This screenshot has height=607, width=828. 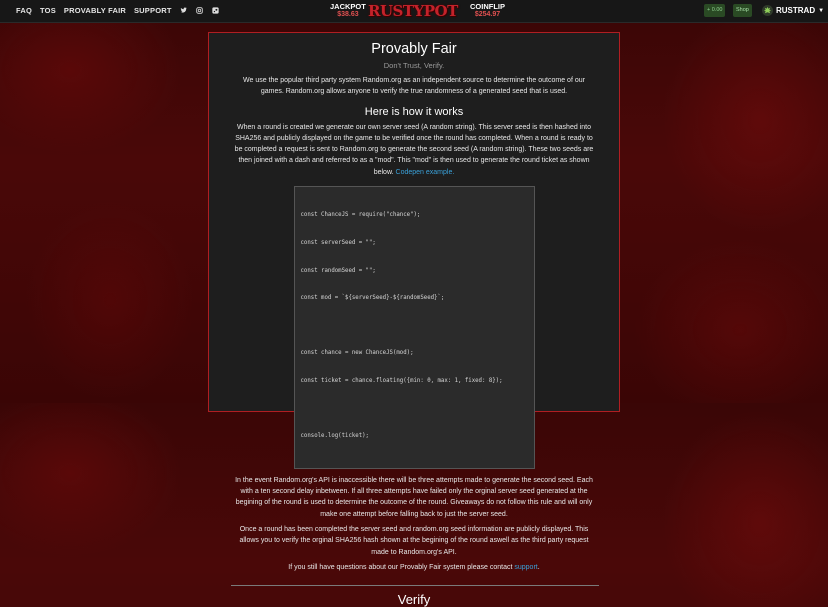 I want to click on nav-provably-fair: PROVABLY FAIR, so click(x=95, y=10).